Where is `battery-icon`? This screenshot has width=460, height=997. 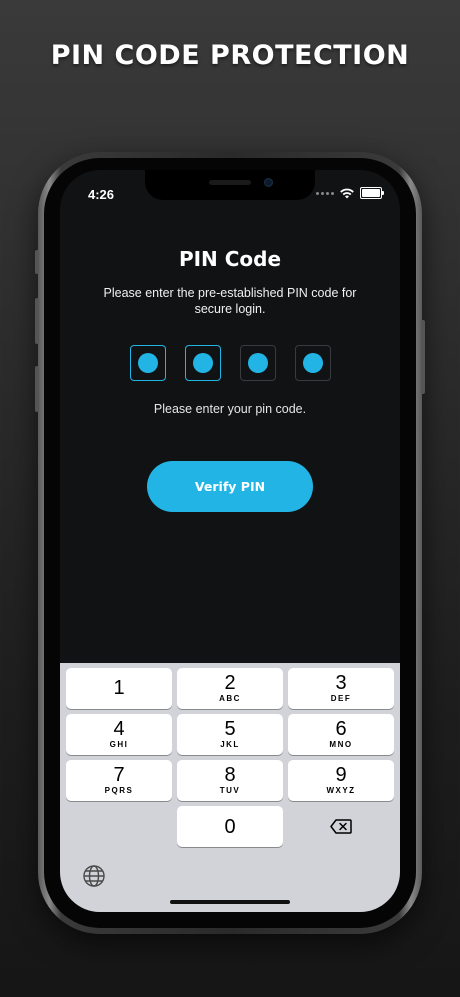 battery-icon is located at coordinates (372, 193).